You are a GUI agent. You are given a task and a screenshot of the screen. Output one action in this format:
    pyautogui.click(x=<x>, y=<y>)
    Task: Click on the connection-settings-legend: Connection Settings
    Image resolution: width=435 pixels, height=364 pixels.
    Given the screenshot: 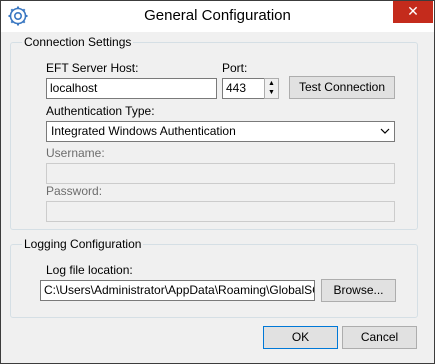 What is the action you would take?
    pyautogui.click(x=78, y=42)
    